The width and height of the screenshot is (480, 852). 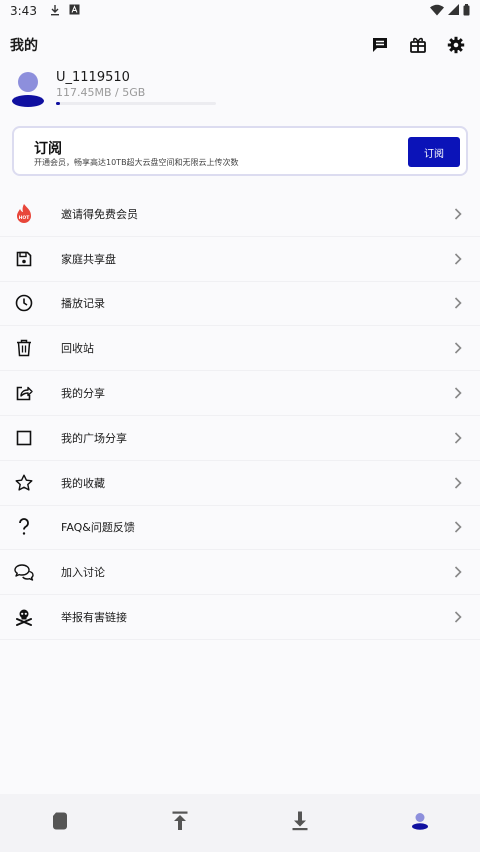 What do you see at coordinates (23, 11) in the screenshot?
I see `status-time: 3:43` at bounding box center [23, 11].